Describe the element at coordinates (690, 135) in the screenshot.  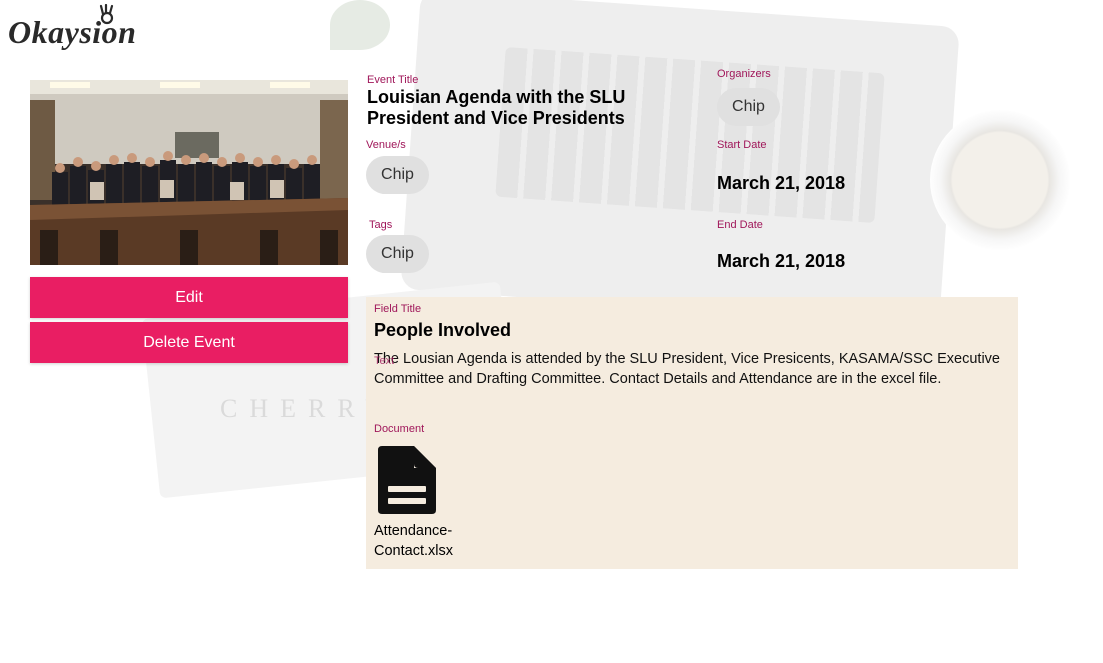
I see `background-keyboard` at that location.